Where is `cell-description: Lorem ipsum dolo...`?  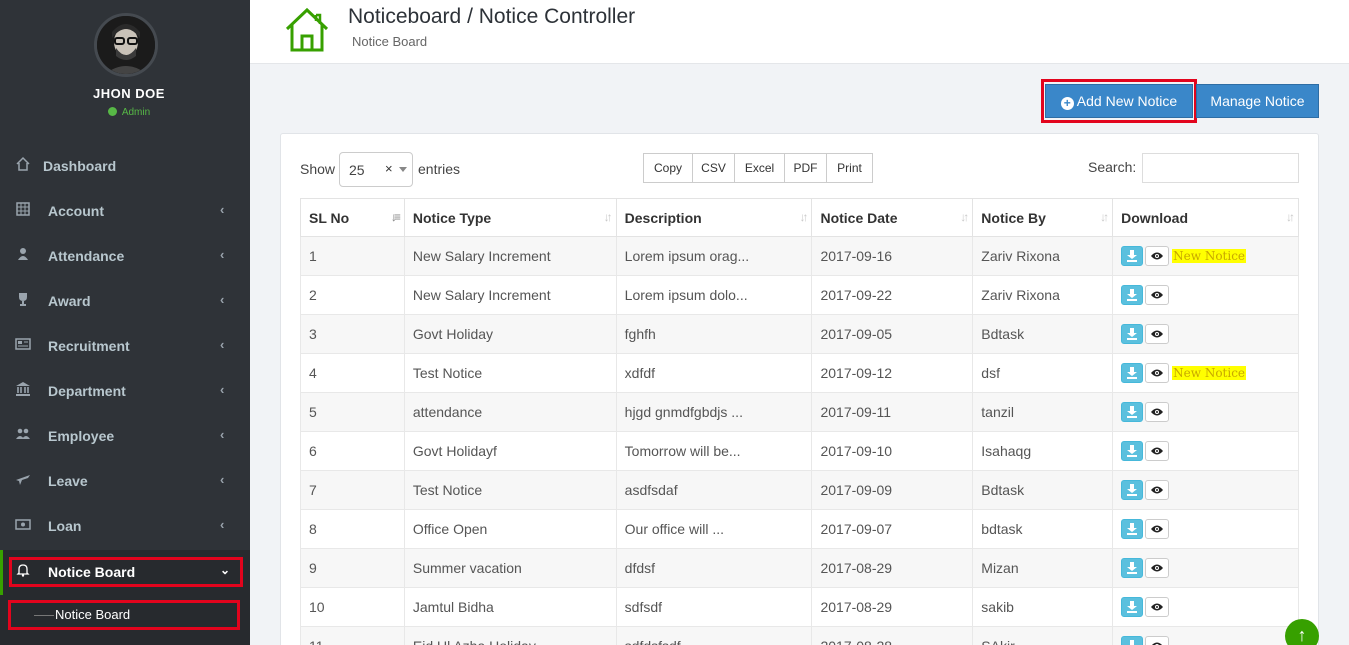 cell-description: Lorem ipsum dolo... is located at coordinates (714, 295).